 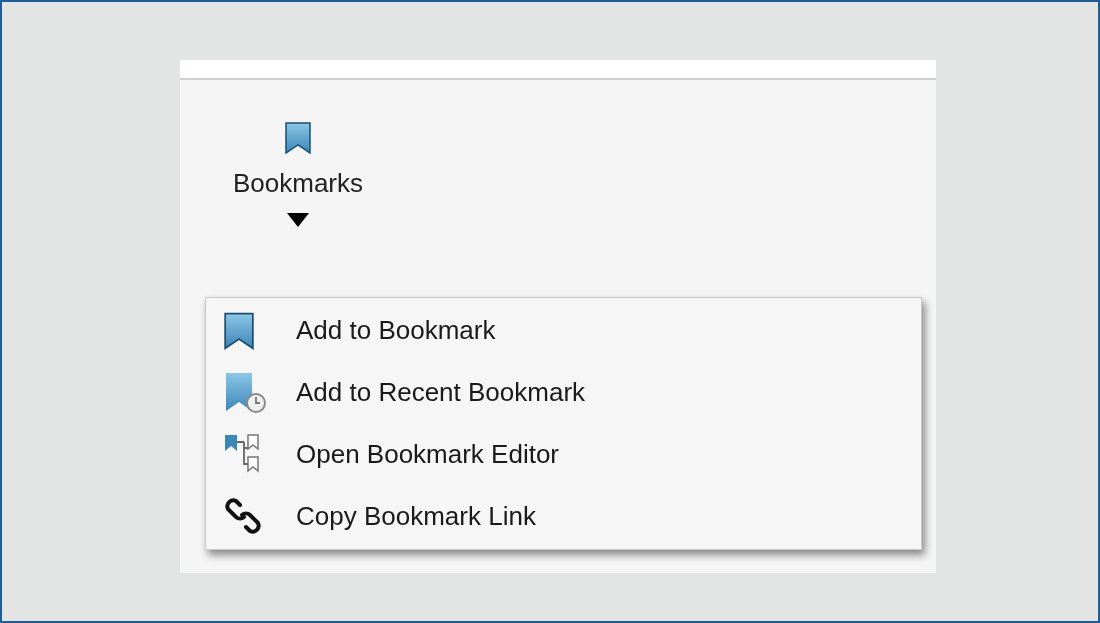 I want to click on bookmarks-button: Bookmarks, so click(x=298, y=174).